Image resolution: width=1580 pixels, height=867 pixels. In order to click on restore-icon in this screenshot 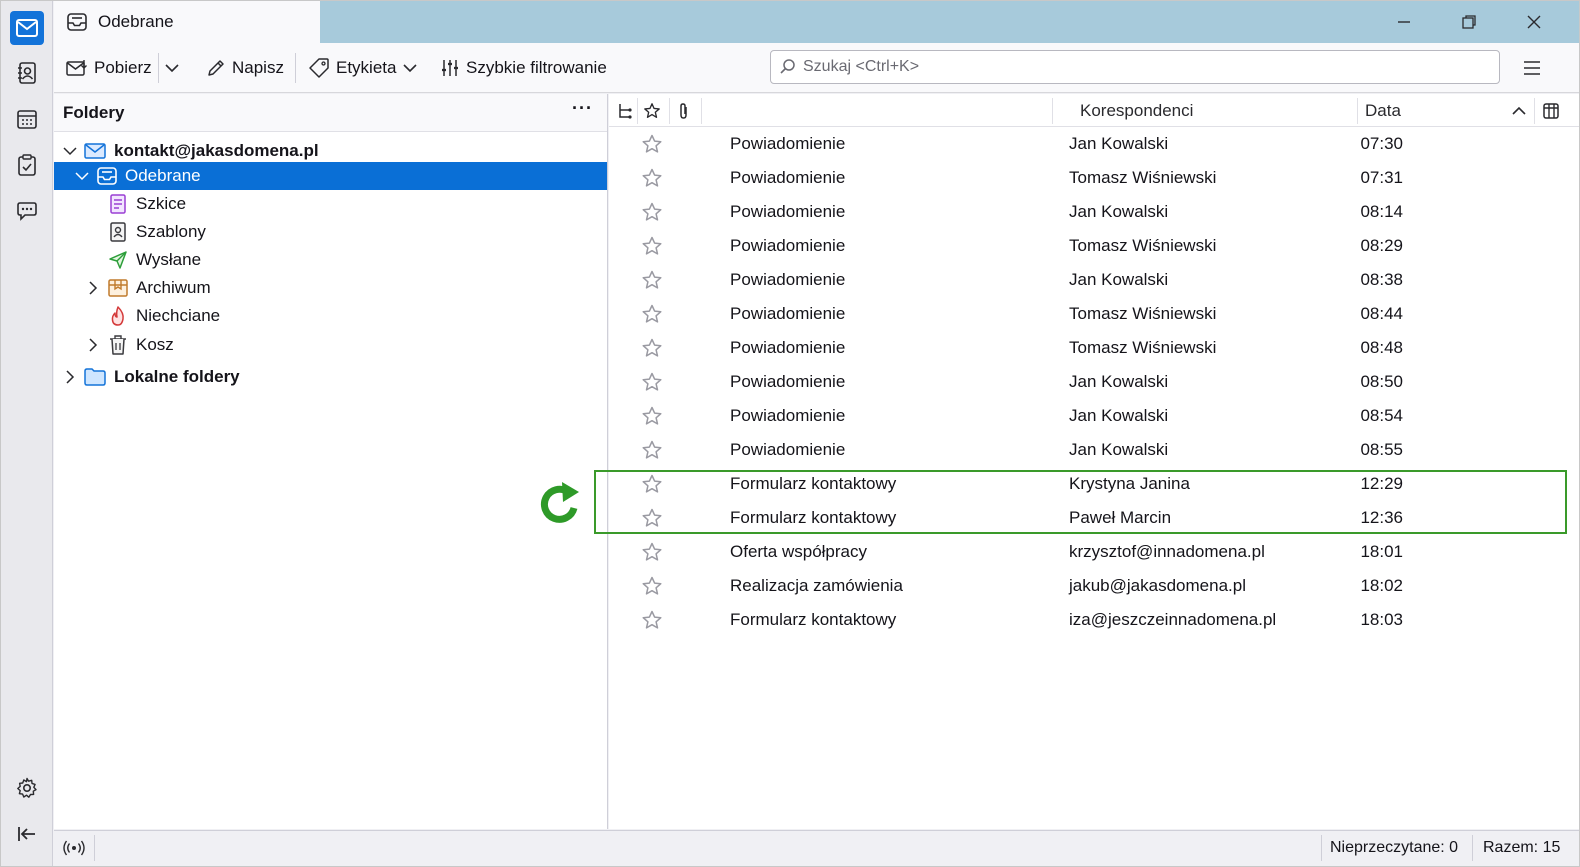, I will do `click(1469, 22)`.